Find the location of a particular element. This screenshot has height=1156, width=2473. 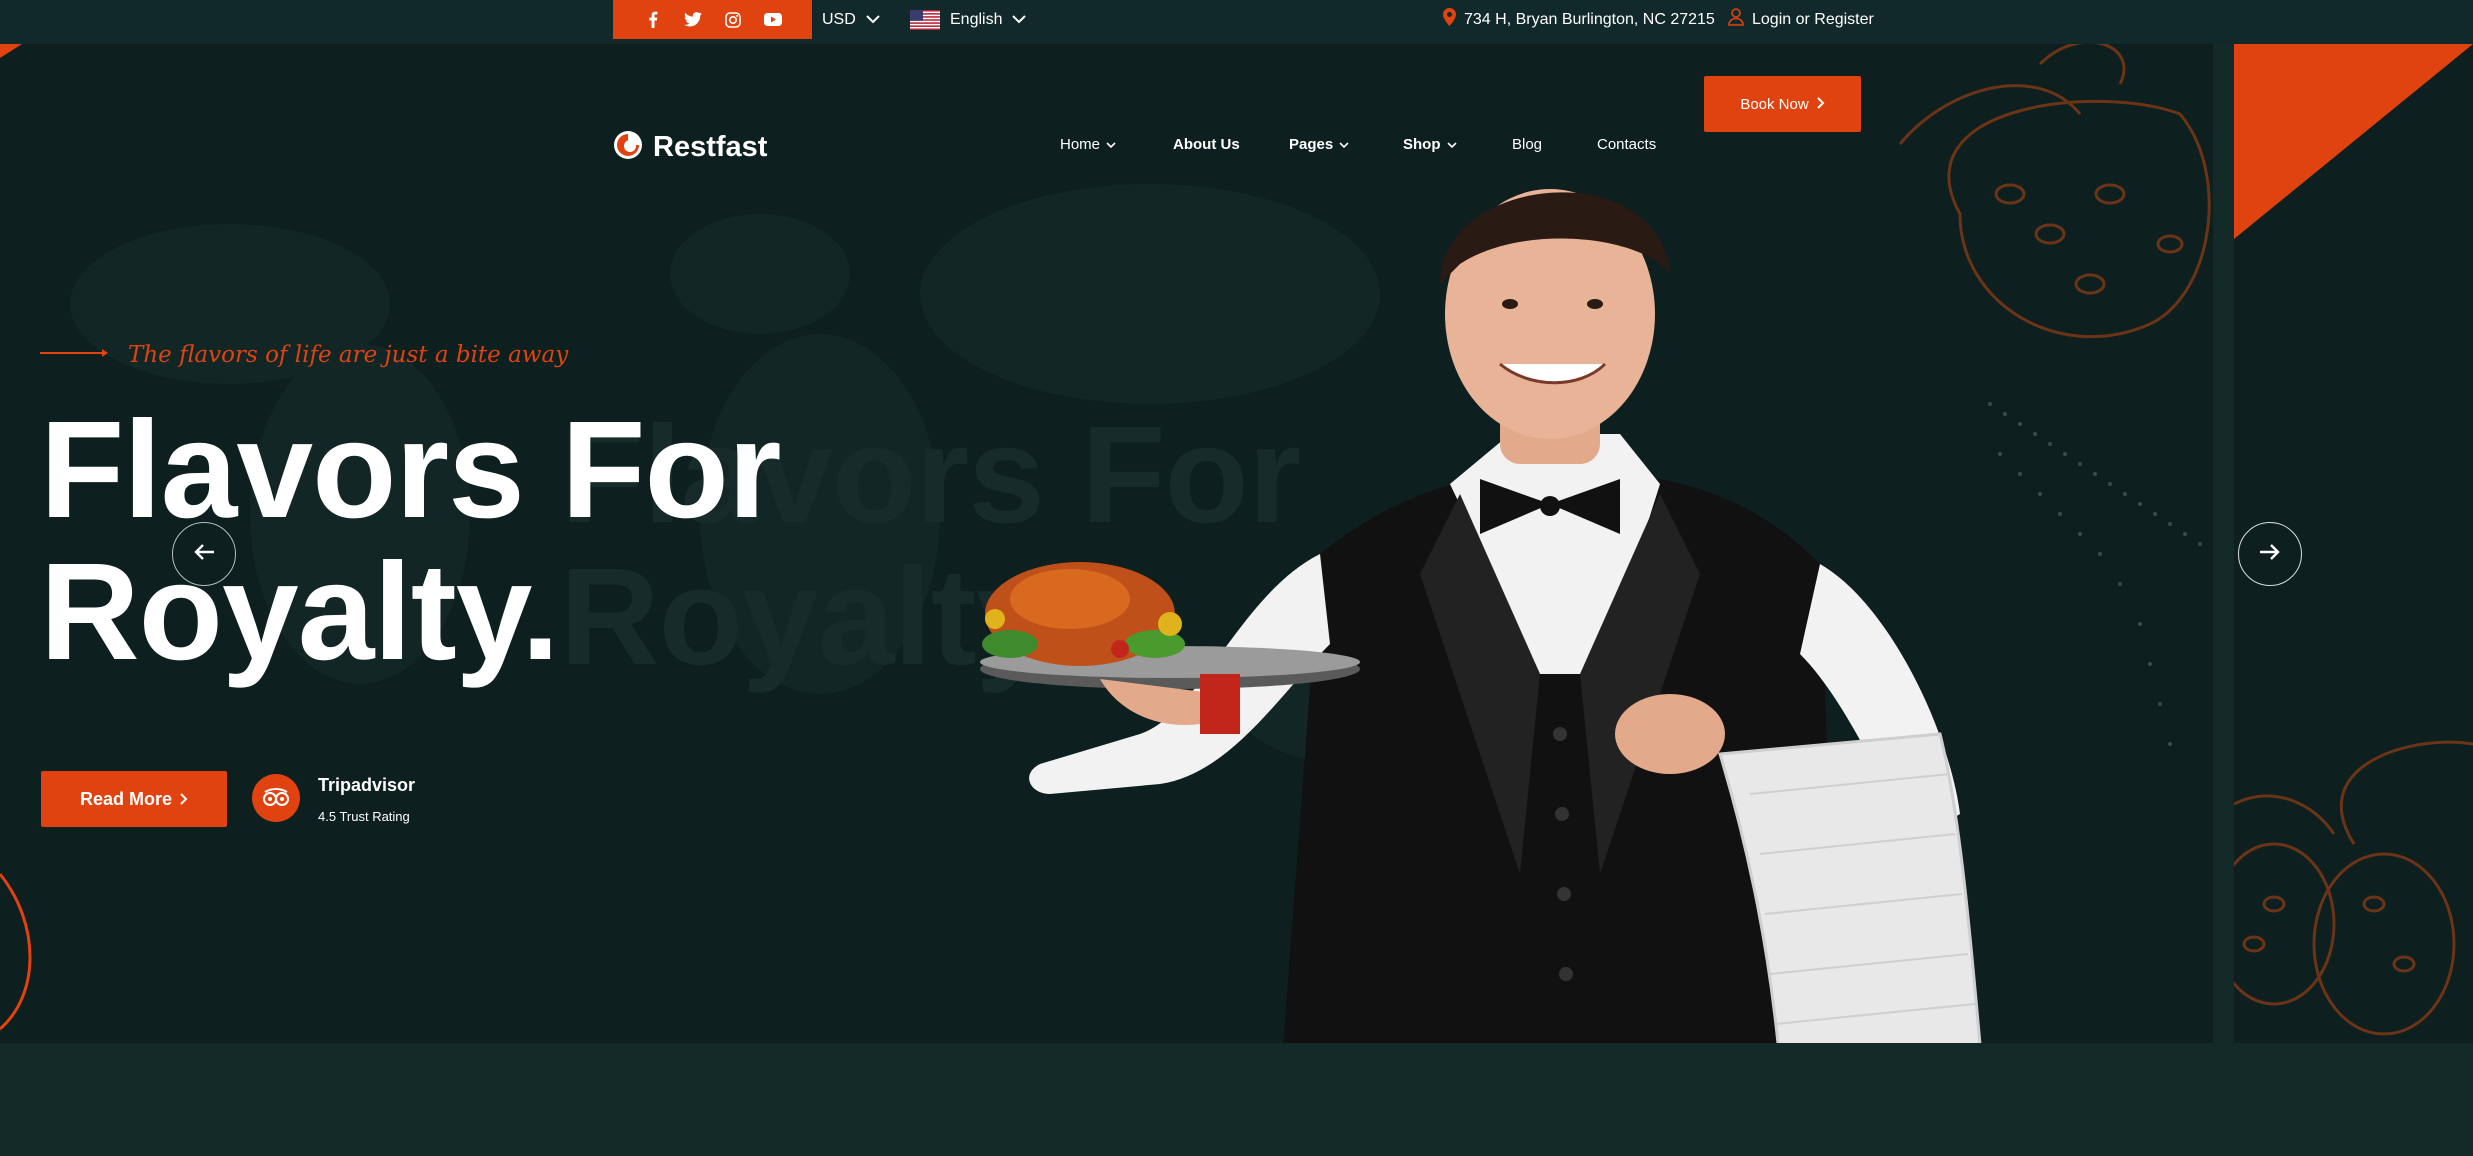

rating-text: 4.5 Trust Rating is located at coordinates (364, 816).